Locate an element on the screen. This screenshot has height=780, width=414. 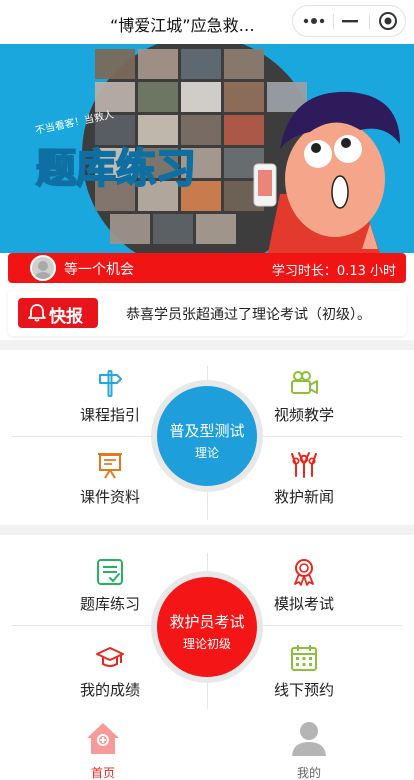
tab-mine: 我的 is located at coordinates (309, 749).